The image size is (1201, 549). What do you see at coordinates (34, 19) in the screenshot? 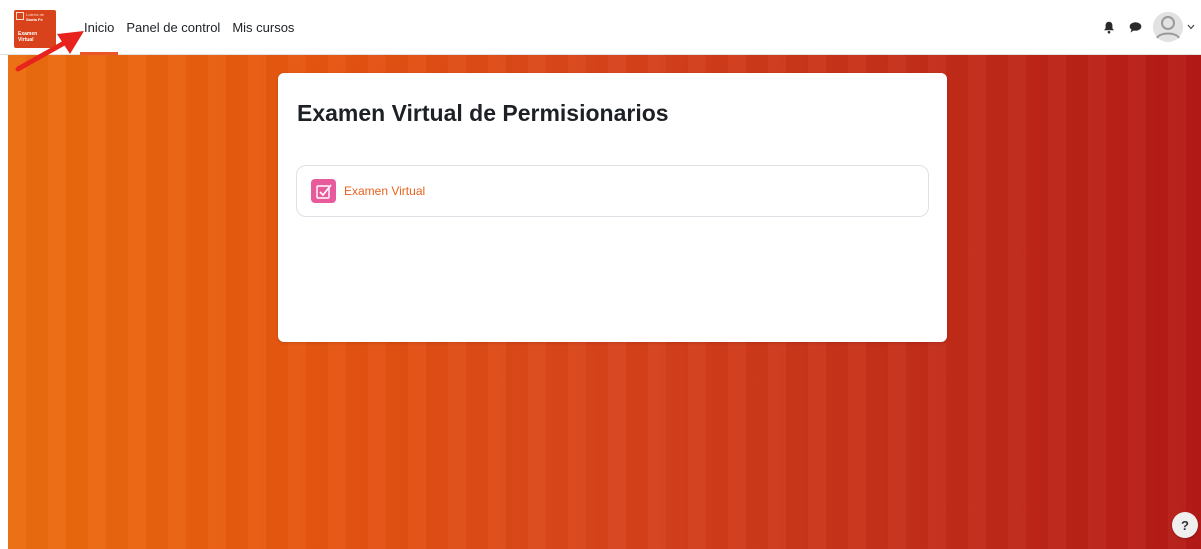
I see `logo-brand-line2: Santa Fe` at bounding box center [34, 19].